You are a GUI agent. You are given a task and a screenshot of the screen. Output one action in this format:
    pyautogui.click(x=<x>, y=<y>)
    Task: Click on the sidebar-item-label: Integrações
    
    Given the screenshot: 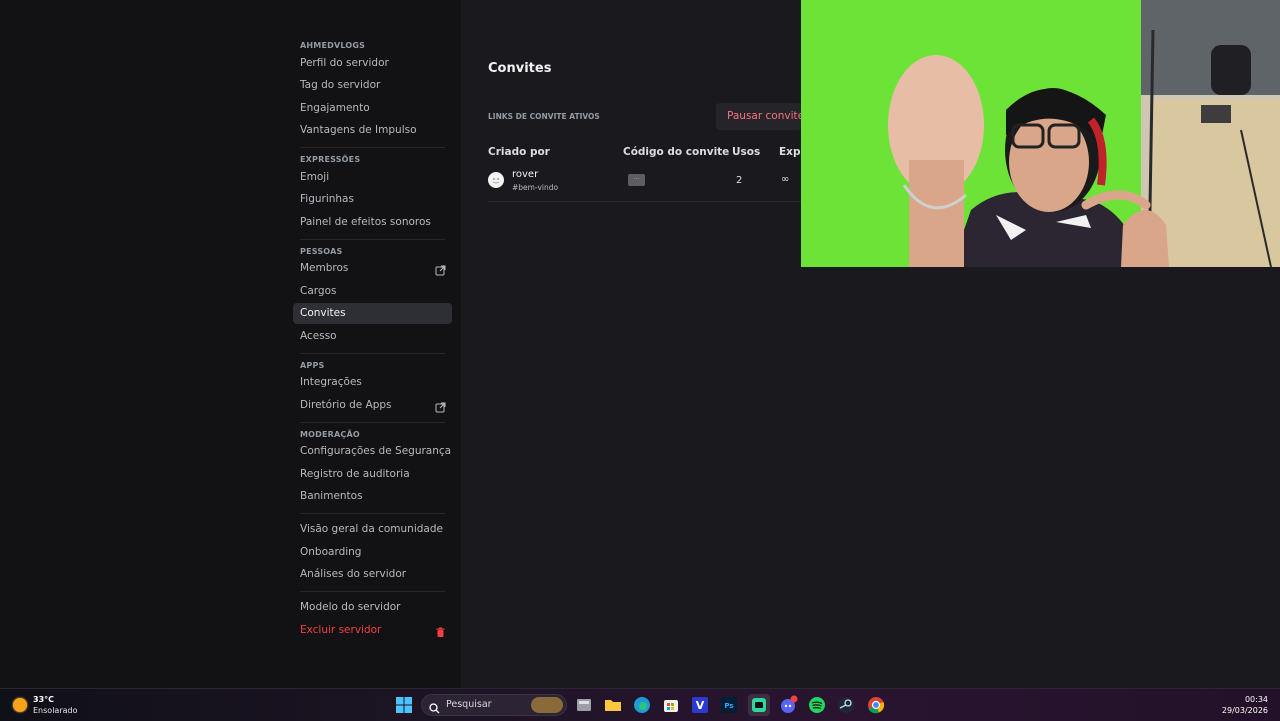 What is the action you would take?
    pyautogui.click(x=331, y=382)
    